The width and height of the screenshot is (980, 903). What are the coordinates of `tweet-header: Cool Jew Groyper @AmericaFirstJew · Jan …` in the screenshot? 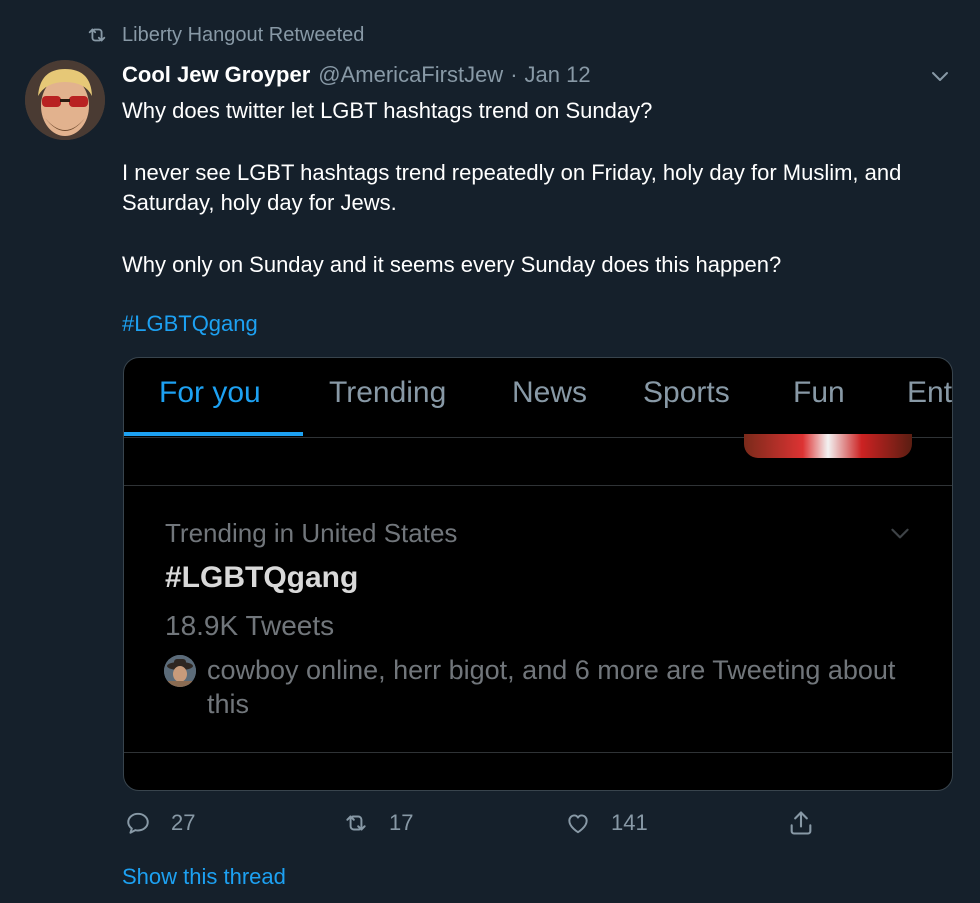 It's located at (356, 75).